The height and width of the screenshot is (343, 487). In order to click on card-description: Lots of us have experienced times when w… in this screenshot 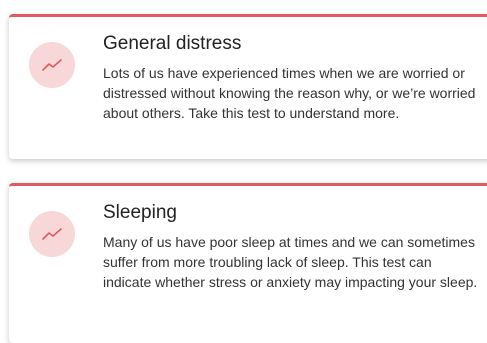, I will do `click(289, 93)`.